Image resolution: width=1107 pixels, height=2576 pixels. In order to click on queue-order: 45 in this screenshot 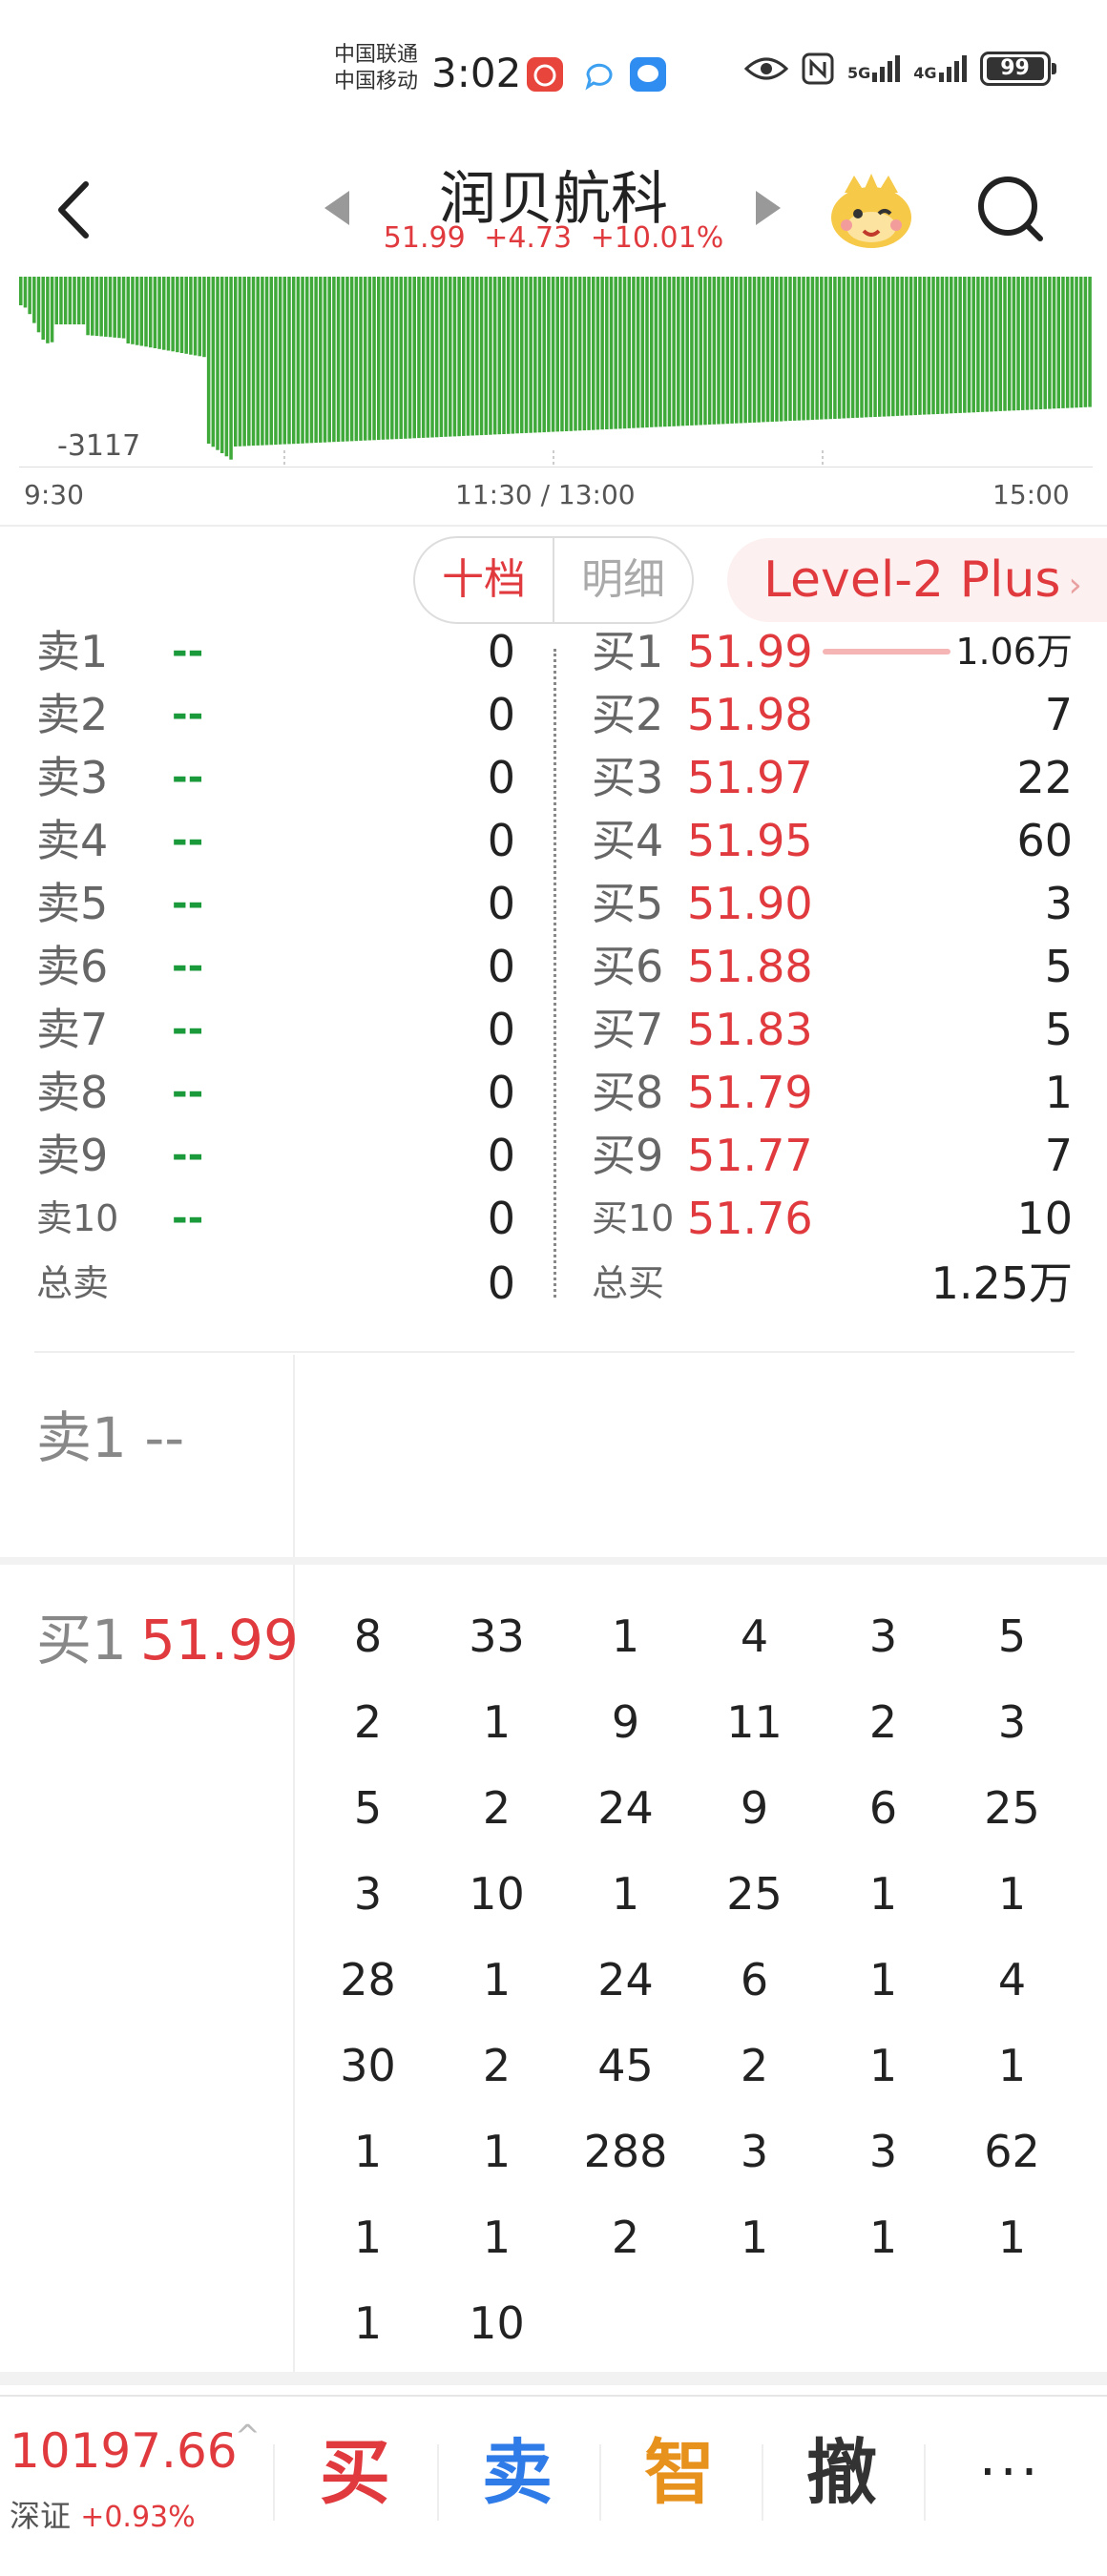, I will do `click(626, 2065)`.